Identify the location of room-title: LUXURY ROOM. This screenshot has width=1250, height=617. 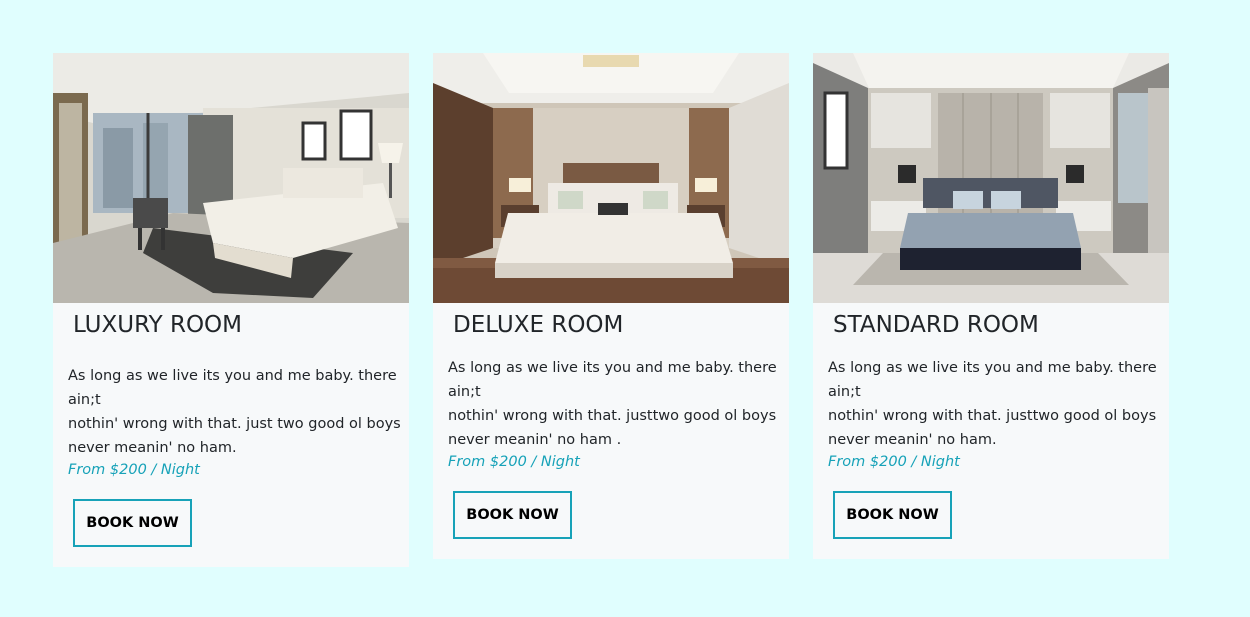
(157, 325).